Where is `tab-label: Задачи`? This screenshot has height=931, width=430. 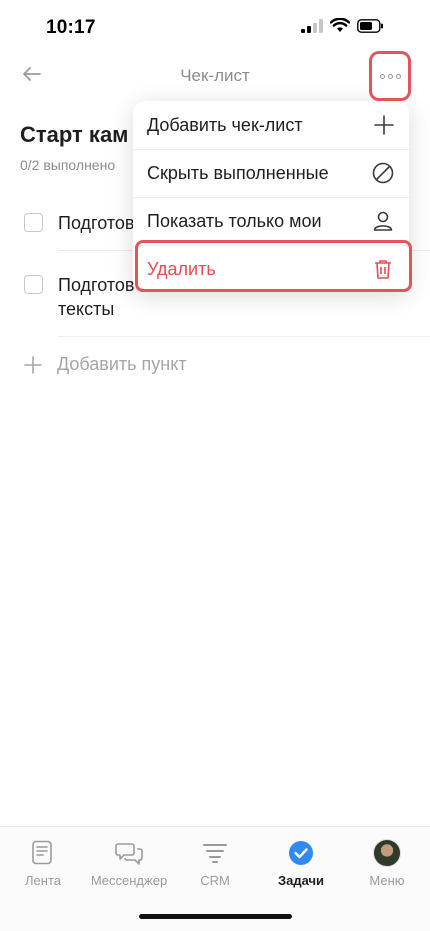
tab-label: Задачи is located at coordinates (301, 880).